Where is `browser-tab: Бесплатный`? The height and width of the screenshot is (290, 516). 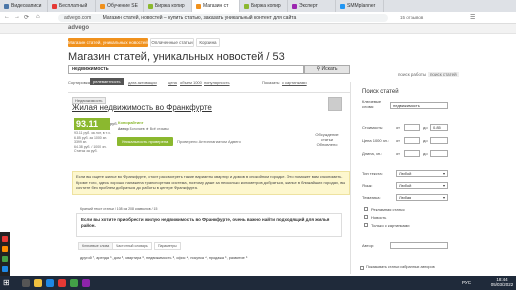
browser-tab: Бесплатный is located at coordinates (72, 6).